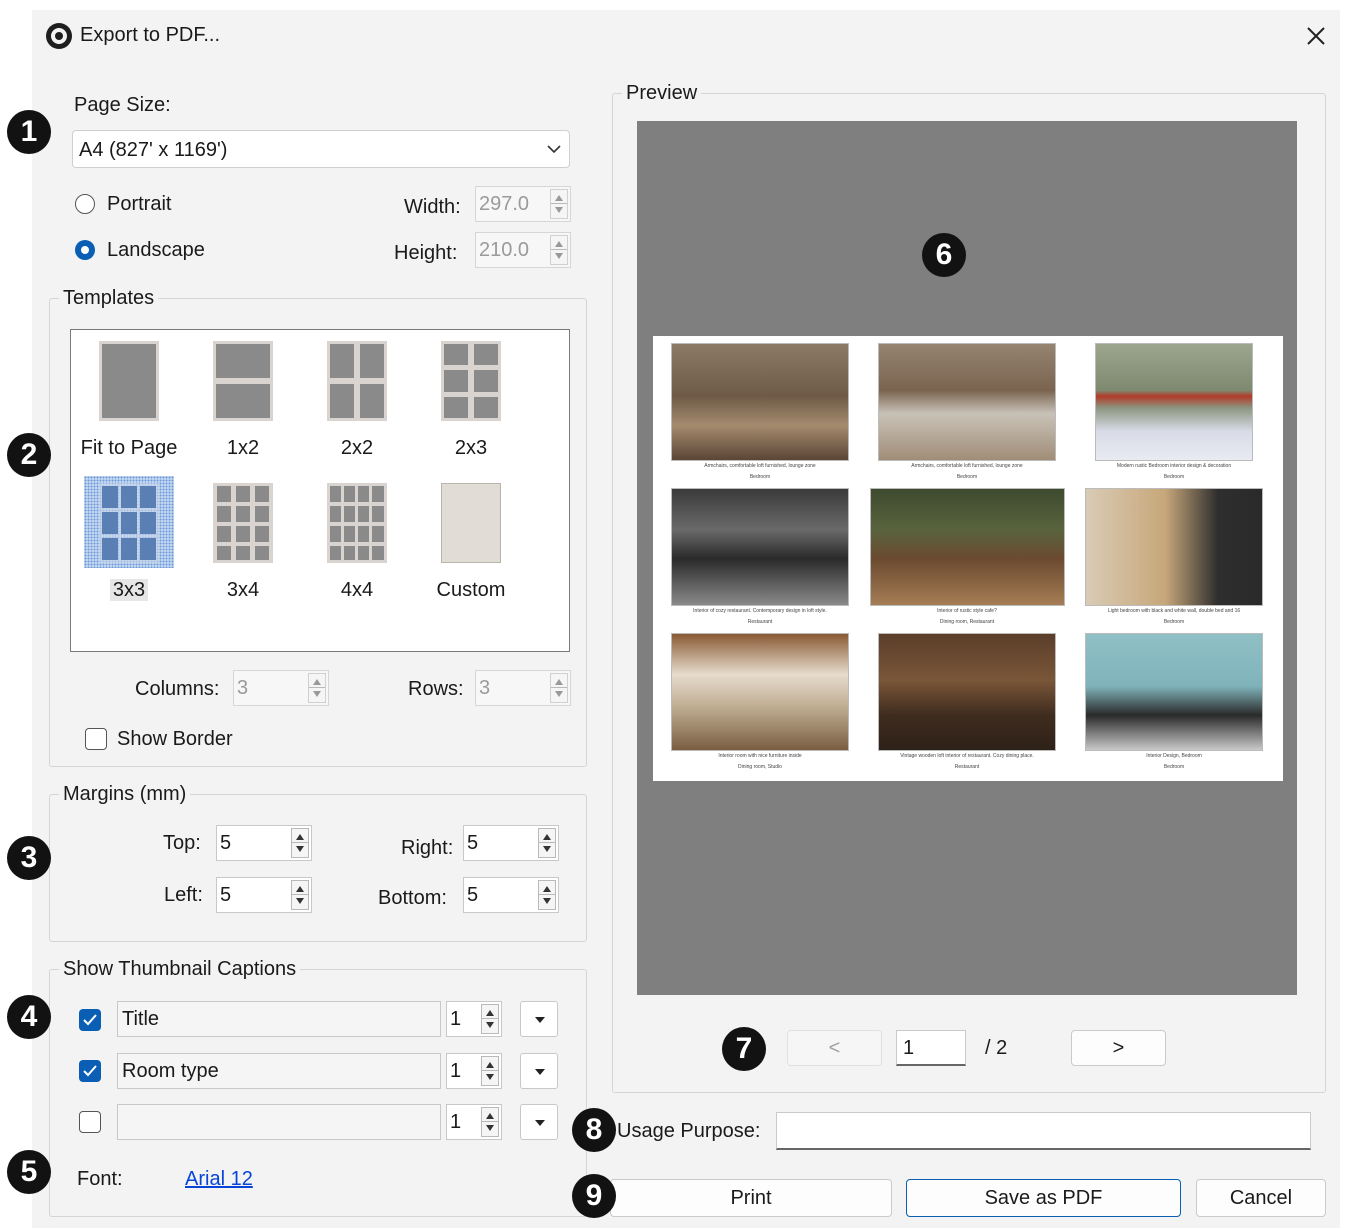 This screenshot has height=1230, width=1346. I want to click on template-name: Custom, so click(471, 590).